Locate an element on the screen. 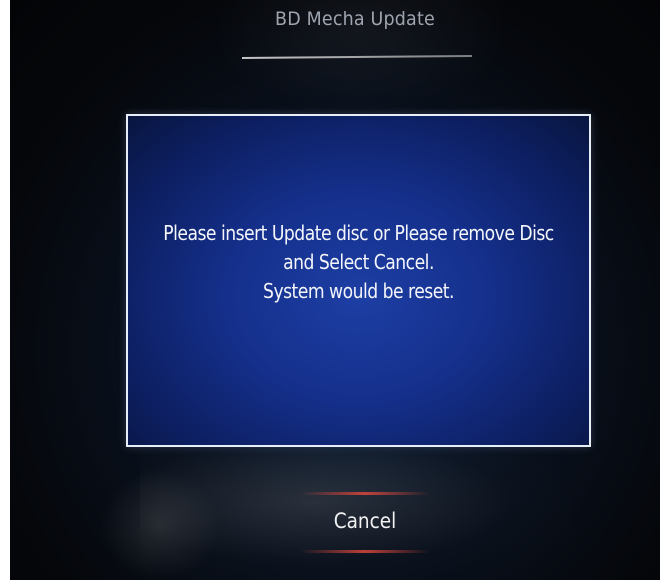 This screenshot has height=582, width=664. cancel-button-bottom-highlight is located at coordinates (365, 551).